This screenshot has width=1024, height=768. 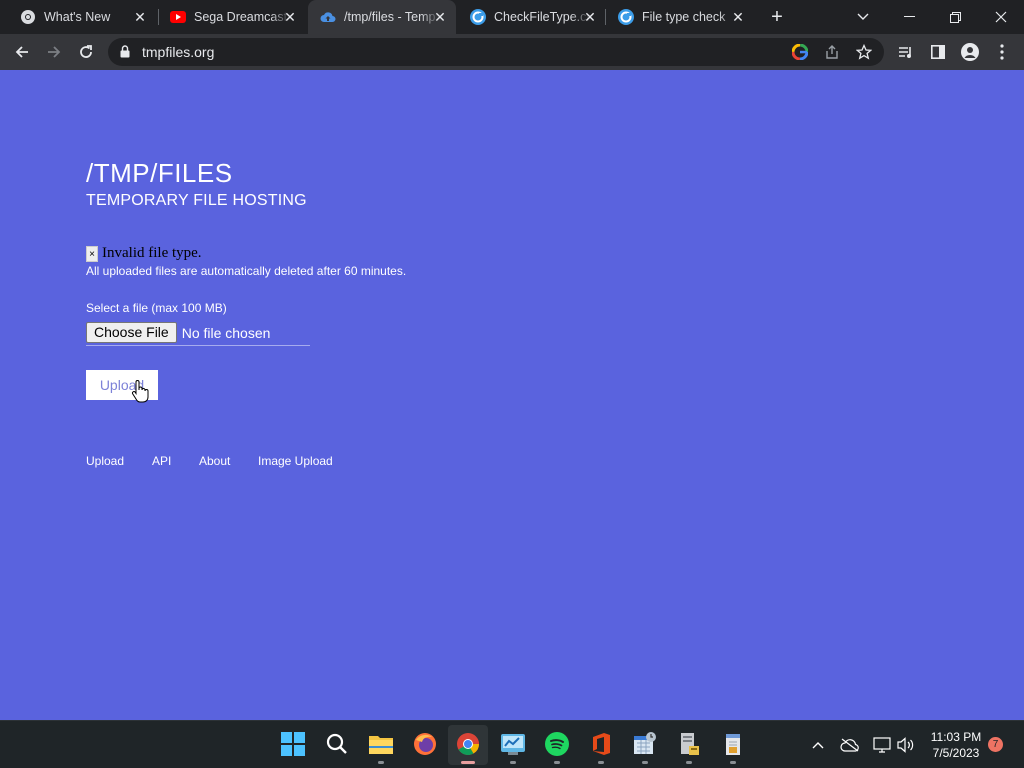 I want to click on clock-date: 7/5/2023, so click(x=956, y=753).